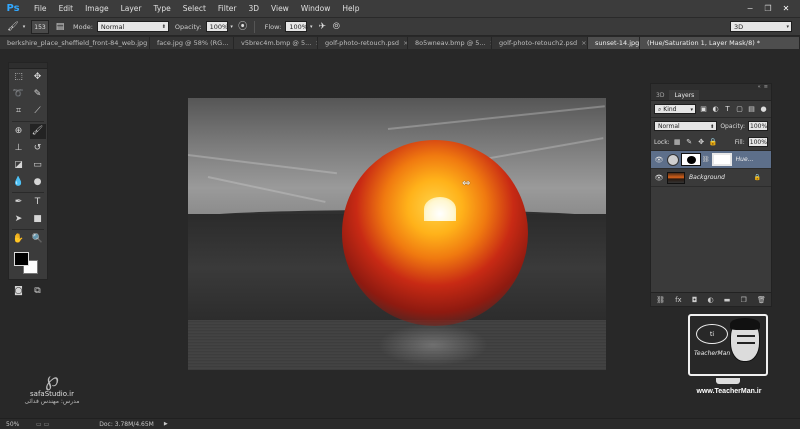 The image size is (800, 429). Describe the element at coordinates (744, 300) in the screenshot. I see `new-layer-icon: ❐` at that location.